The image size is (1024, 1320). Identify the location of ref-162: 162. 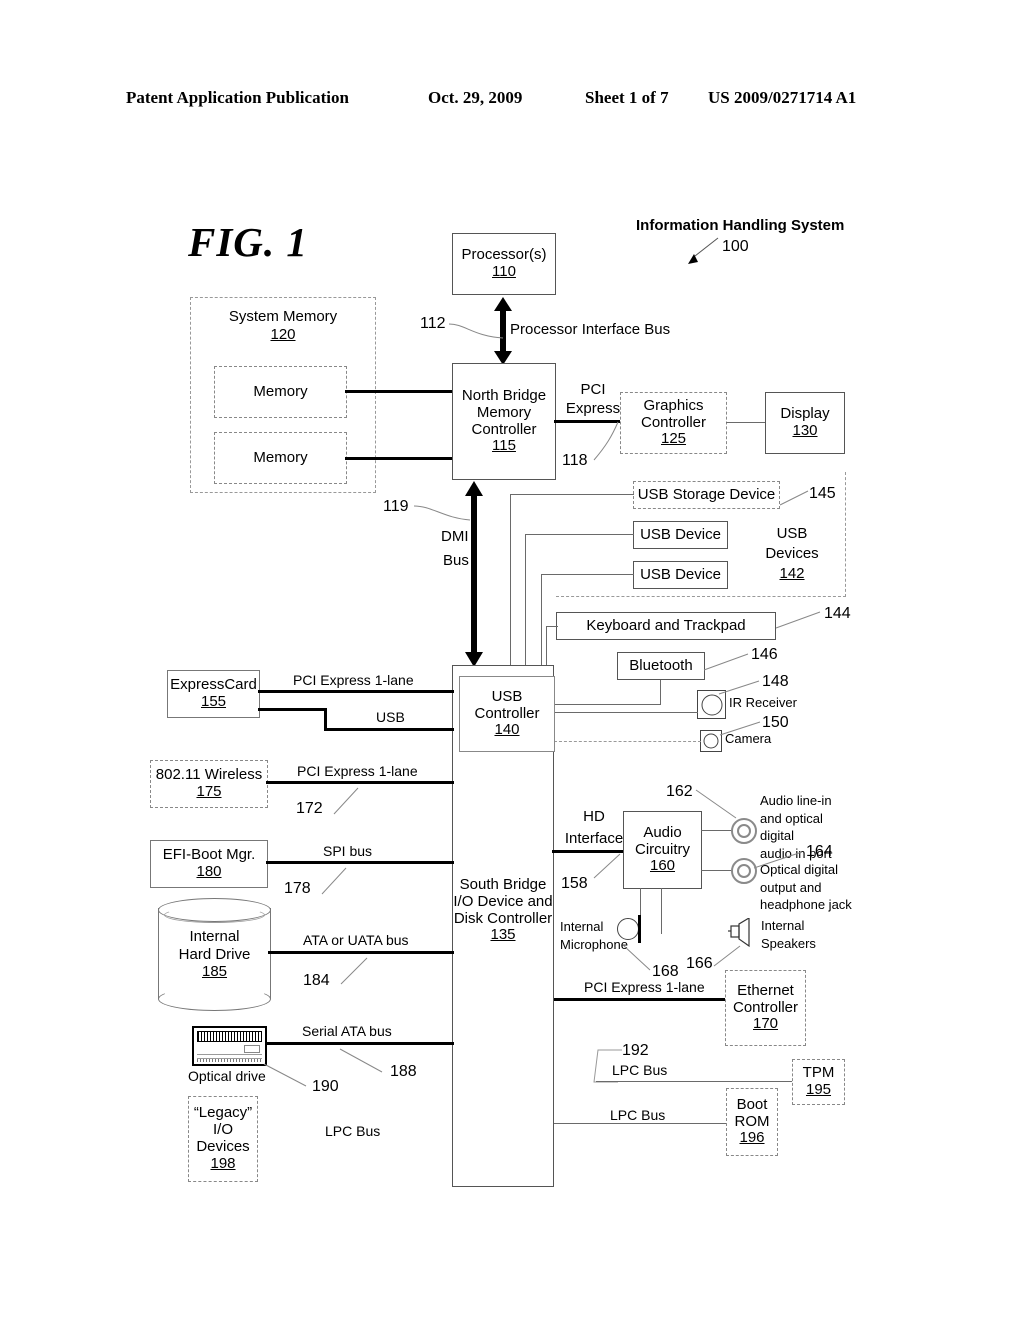
(679, 791).